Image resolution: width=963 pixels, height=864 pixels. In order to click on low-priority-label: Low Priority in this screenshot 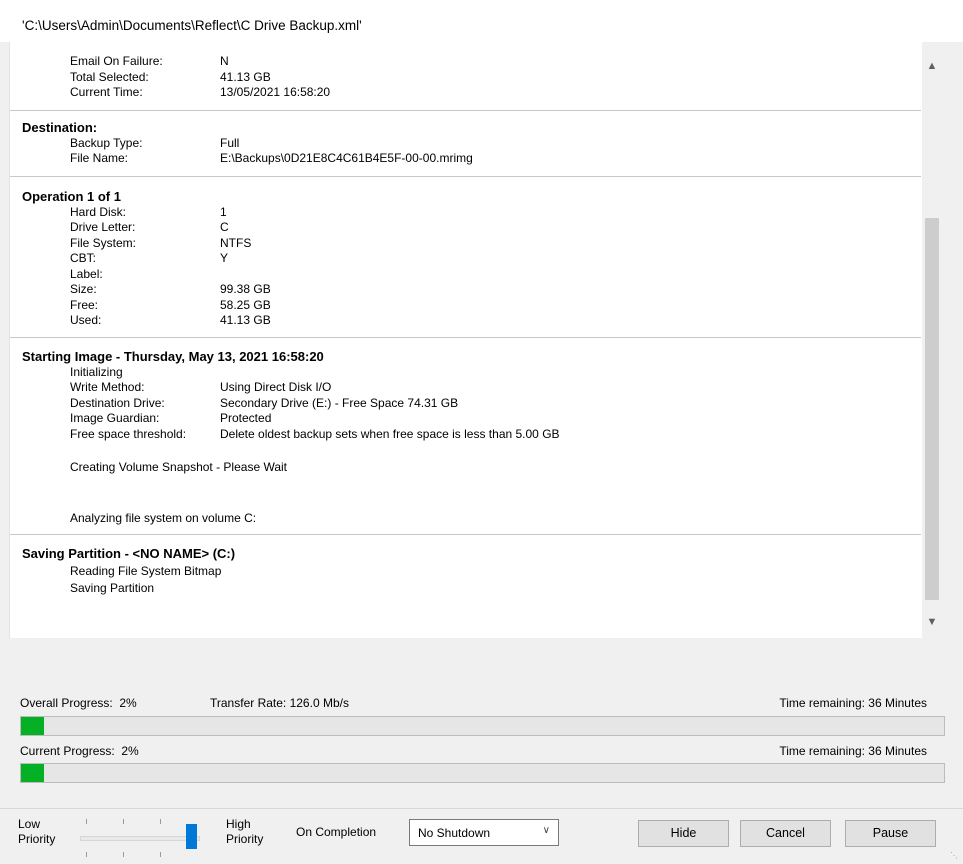, I will do `click(37, 831)`.